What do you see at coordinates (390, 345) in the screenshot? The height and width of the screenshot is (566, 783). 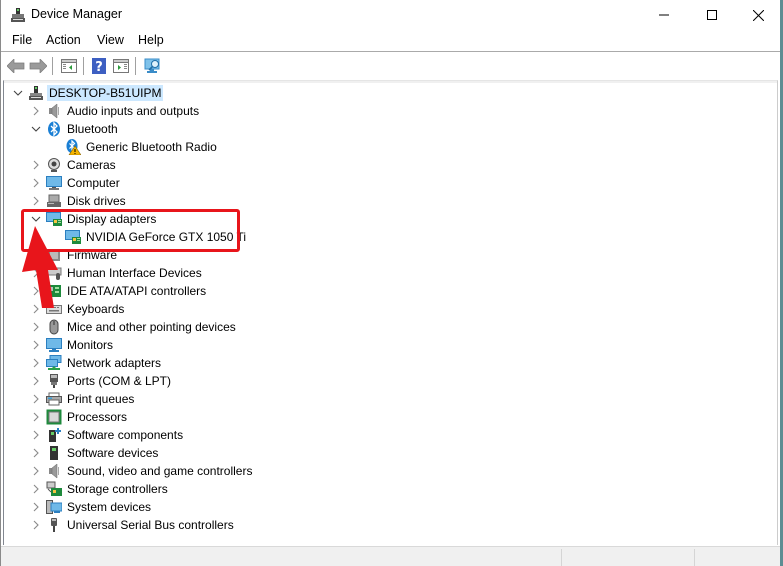 I see `tree-category-monitors: Monitors` at bounding box center [390, 345].